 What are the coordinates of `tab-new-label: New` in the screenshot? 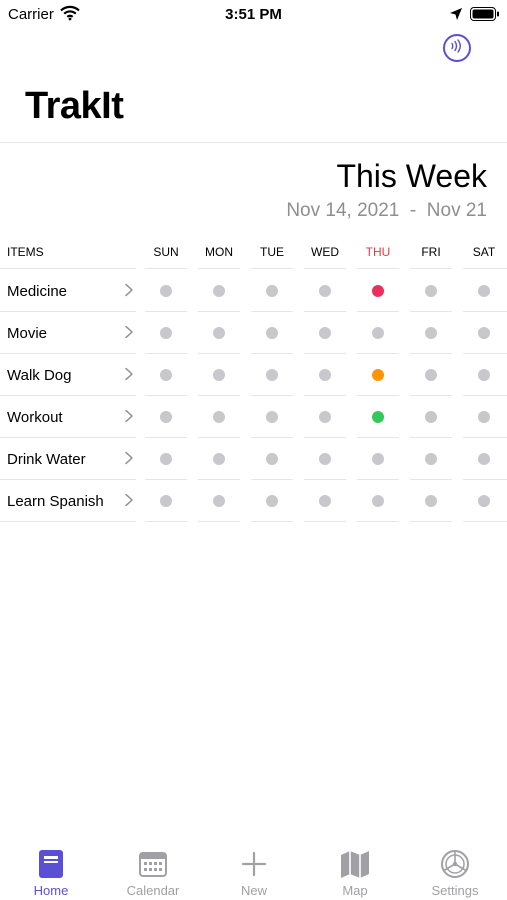 It's located at (253, 890).